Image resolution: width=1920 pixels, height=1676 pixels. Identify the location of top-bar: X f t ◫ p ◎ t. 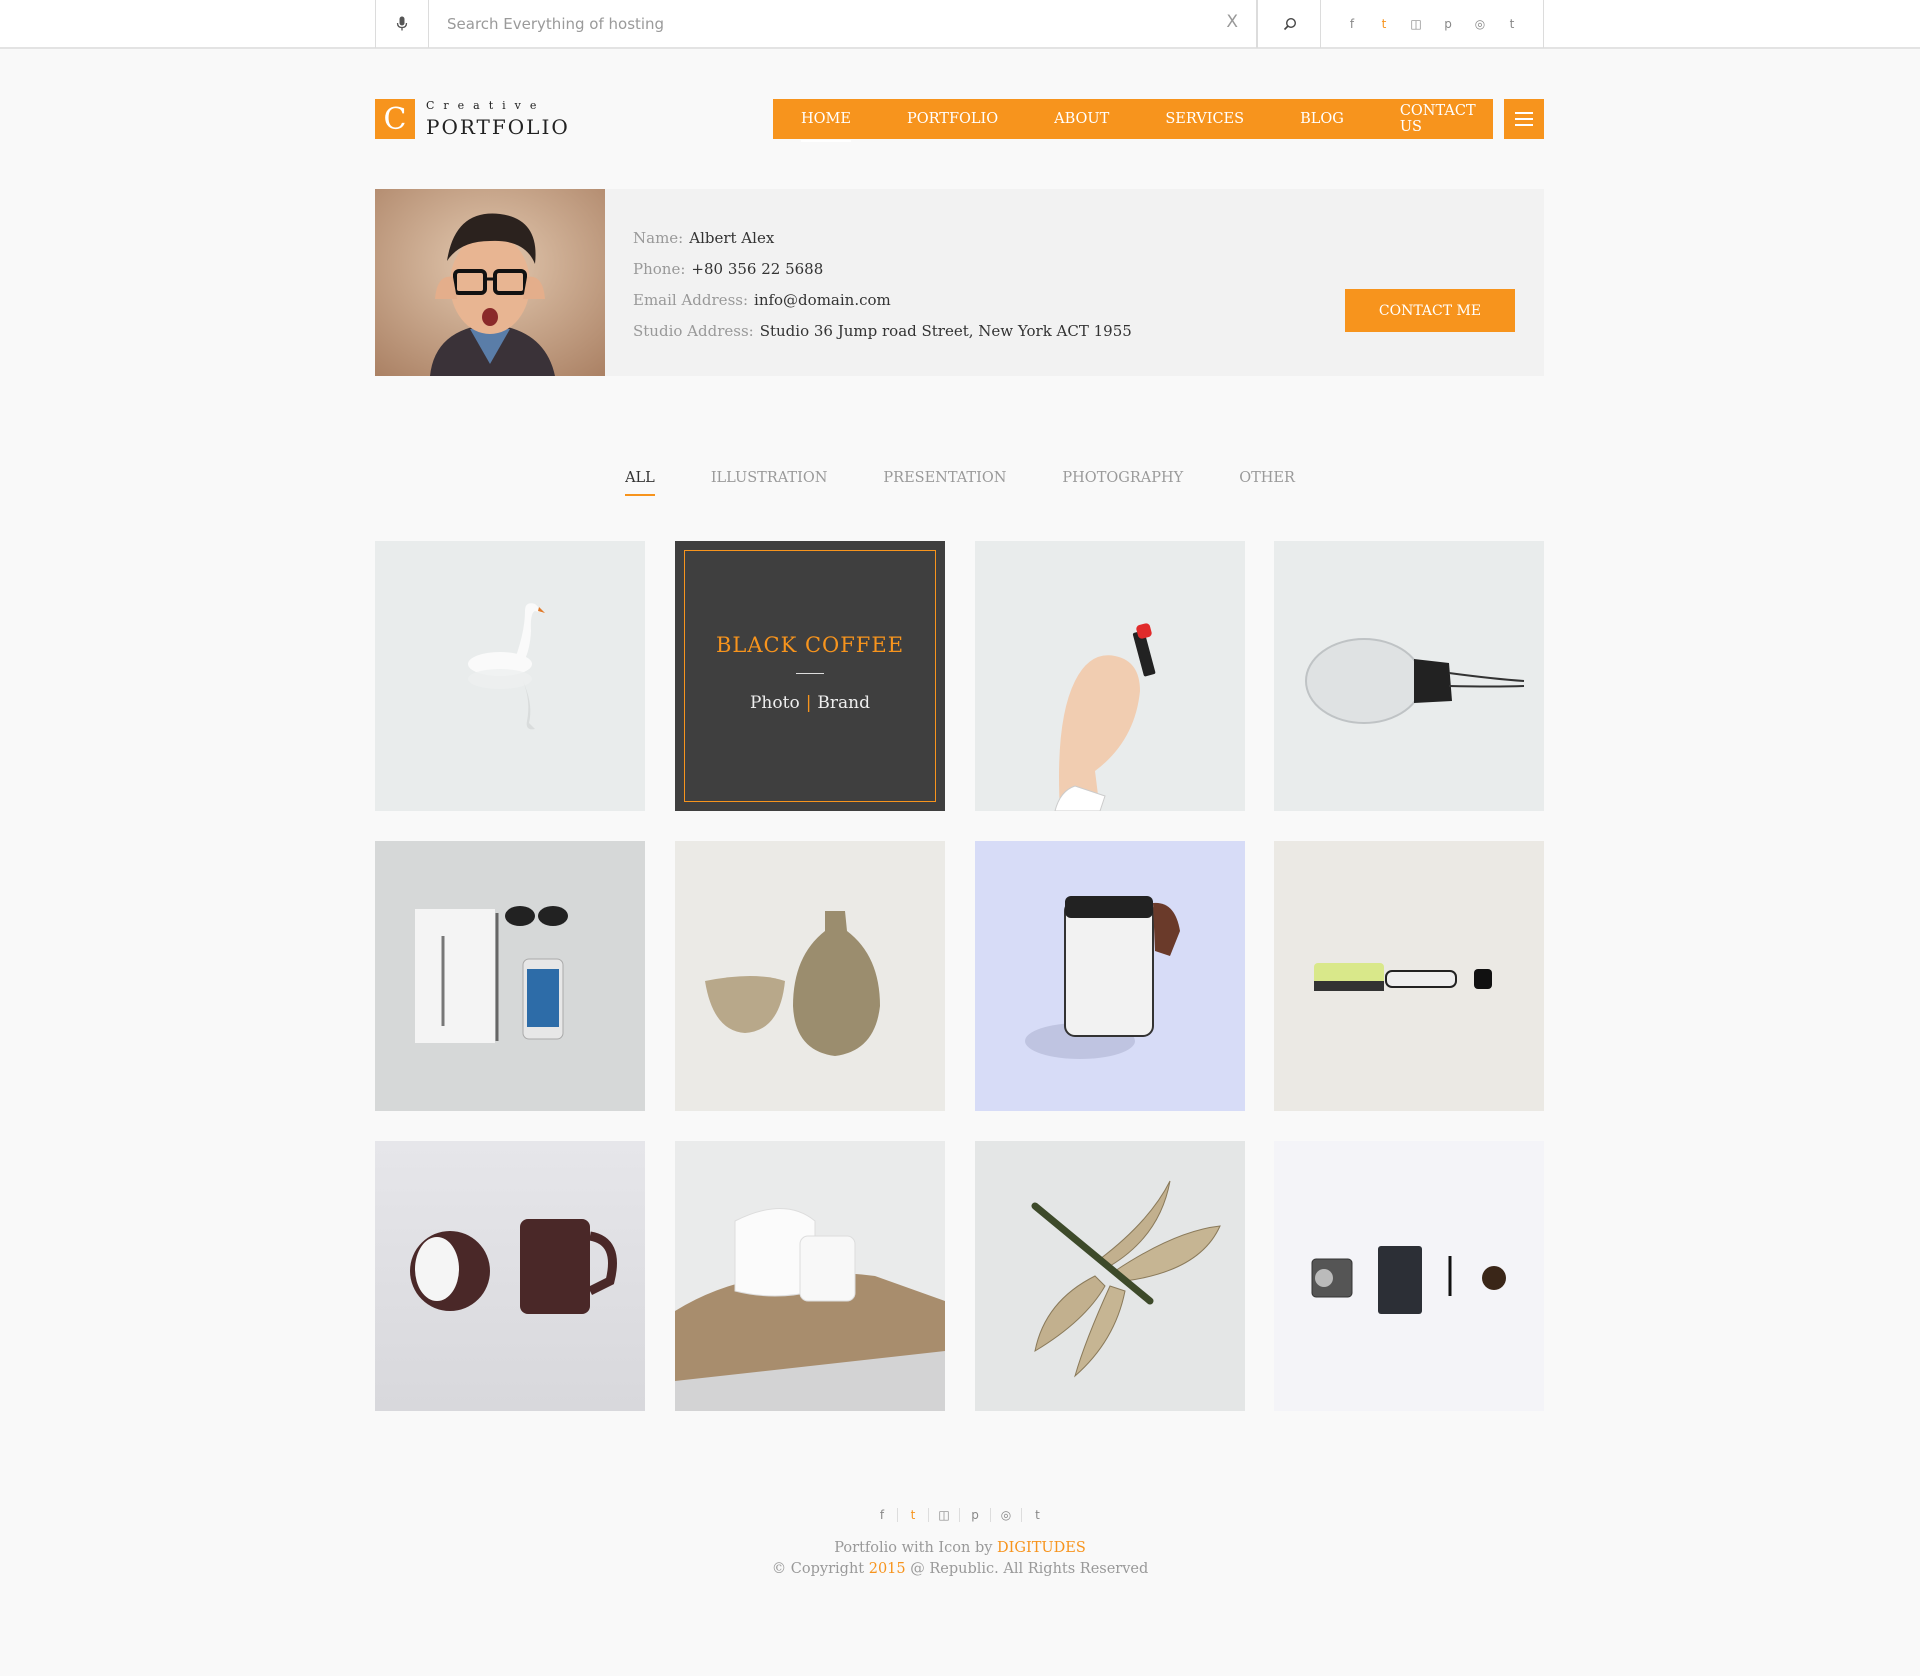
(960, 24).